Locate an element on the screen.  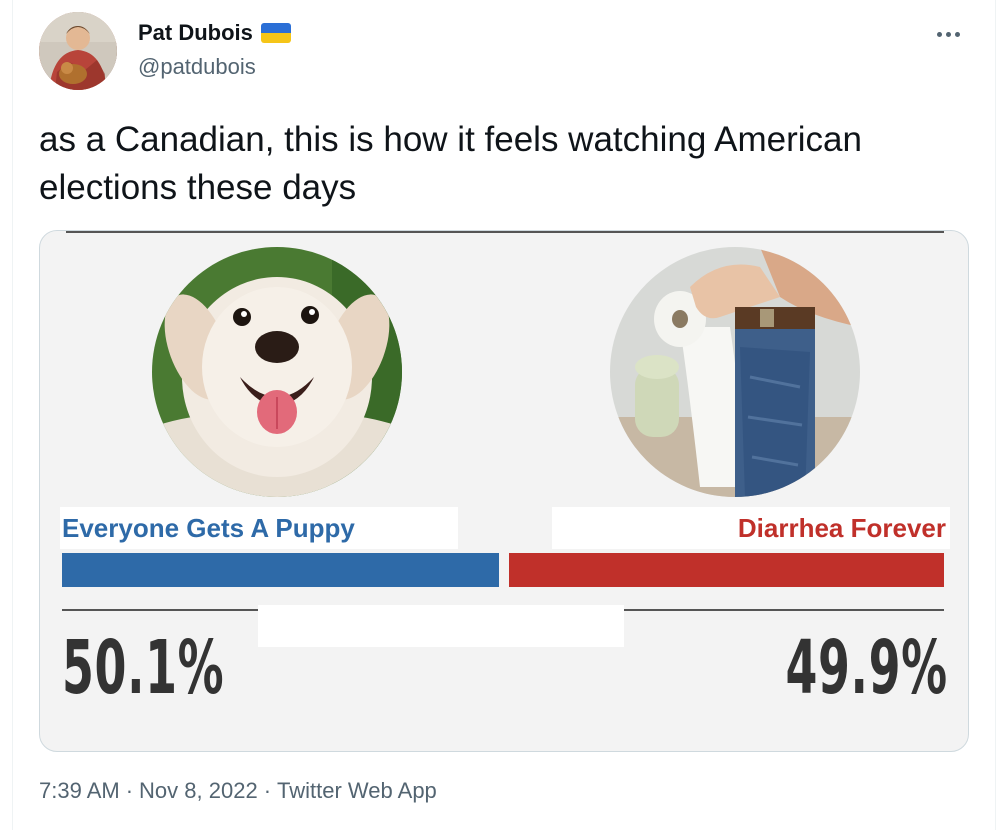
tweet-meta: 7:39 AM · Nov 8, 2022 · Twitter Web App is located at coordinates (238, 791).